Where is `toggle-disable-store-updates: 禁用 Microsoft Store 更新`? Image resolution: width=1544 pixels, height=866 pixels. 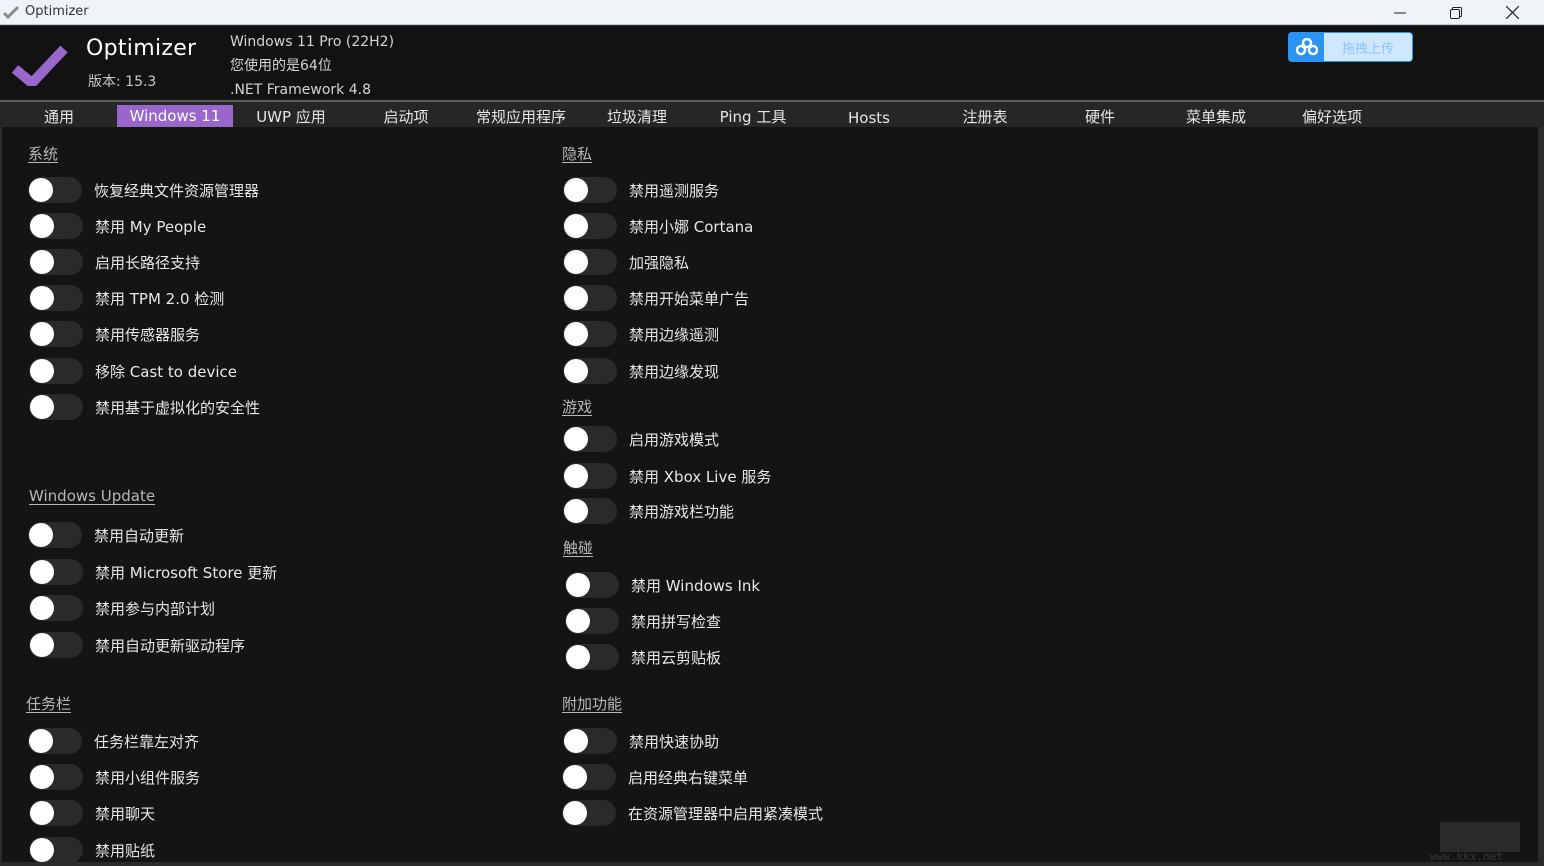
toggle-disable-store-updates: 禁用 Microsoft Store 更新 is located at coordinates (153, 572).